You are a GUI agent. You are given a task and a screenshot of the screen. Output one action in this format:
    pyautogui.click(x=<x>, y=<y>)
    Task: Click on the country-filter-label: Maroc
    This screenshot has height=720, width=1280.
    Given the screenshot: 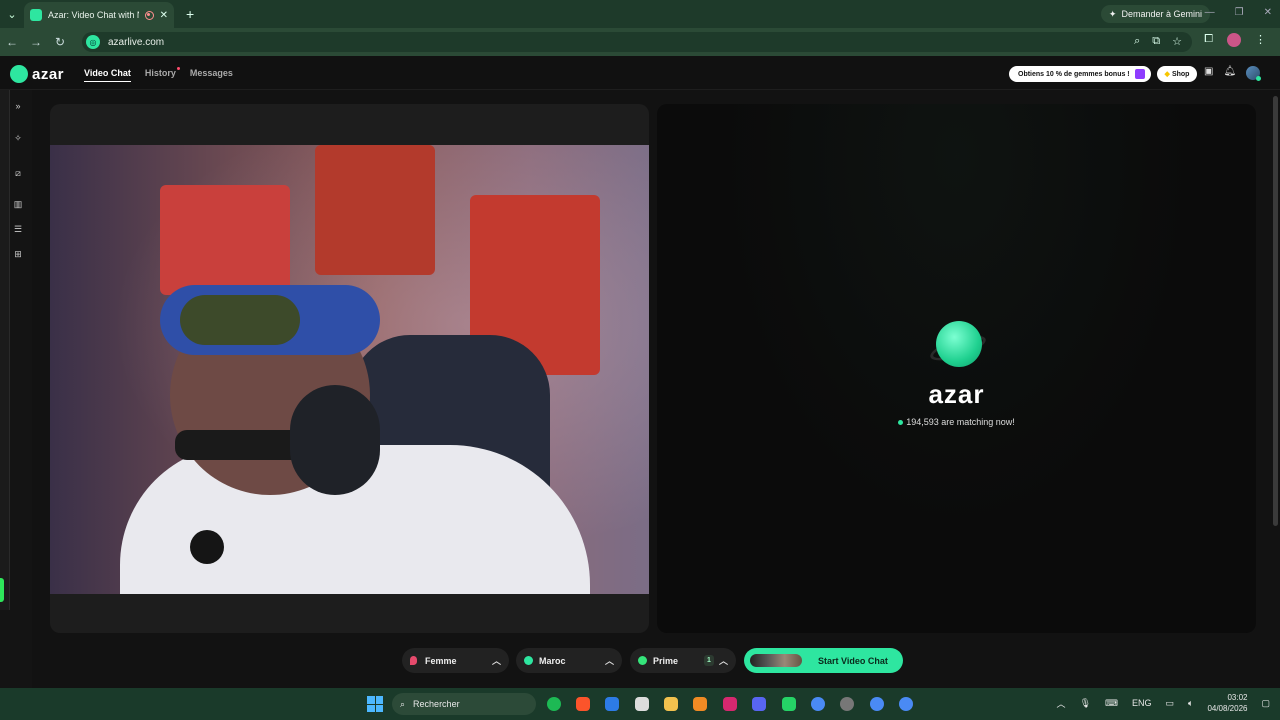 What is the action you would take?
    pyautogui.click(x=552, y=660)
    